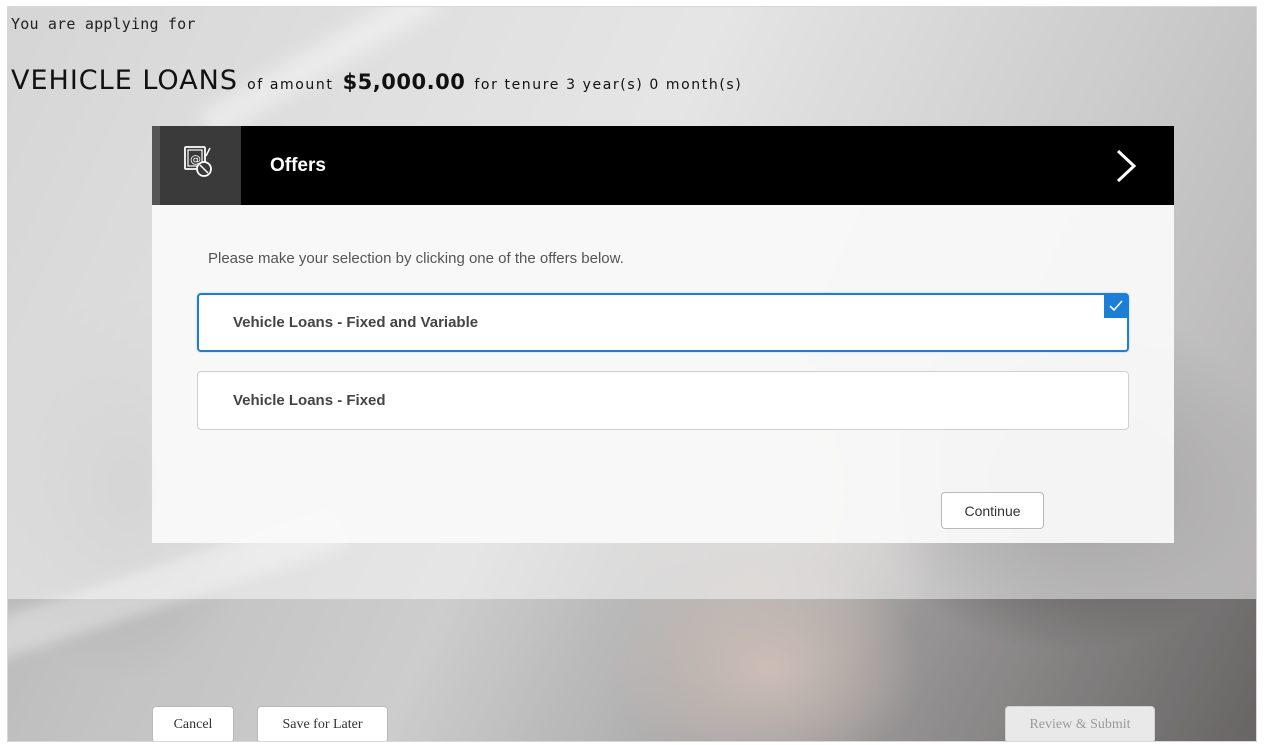 This screenshot has width=1264, height=745. What do you see at coordinates (608, 85) in the screenshot?
I see `tenure-text: for tenure 3 year(s) 0 month(s)` at bounding box center [608, 85].